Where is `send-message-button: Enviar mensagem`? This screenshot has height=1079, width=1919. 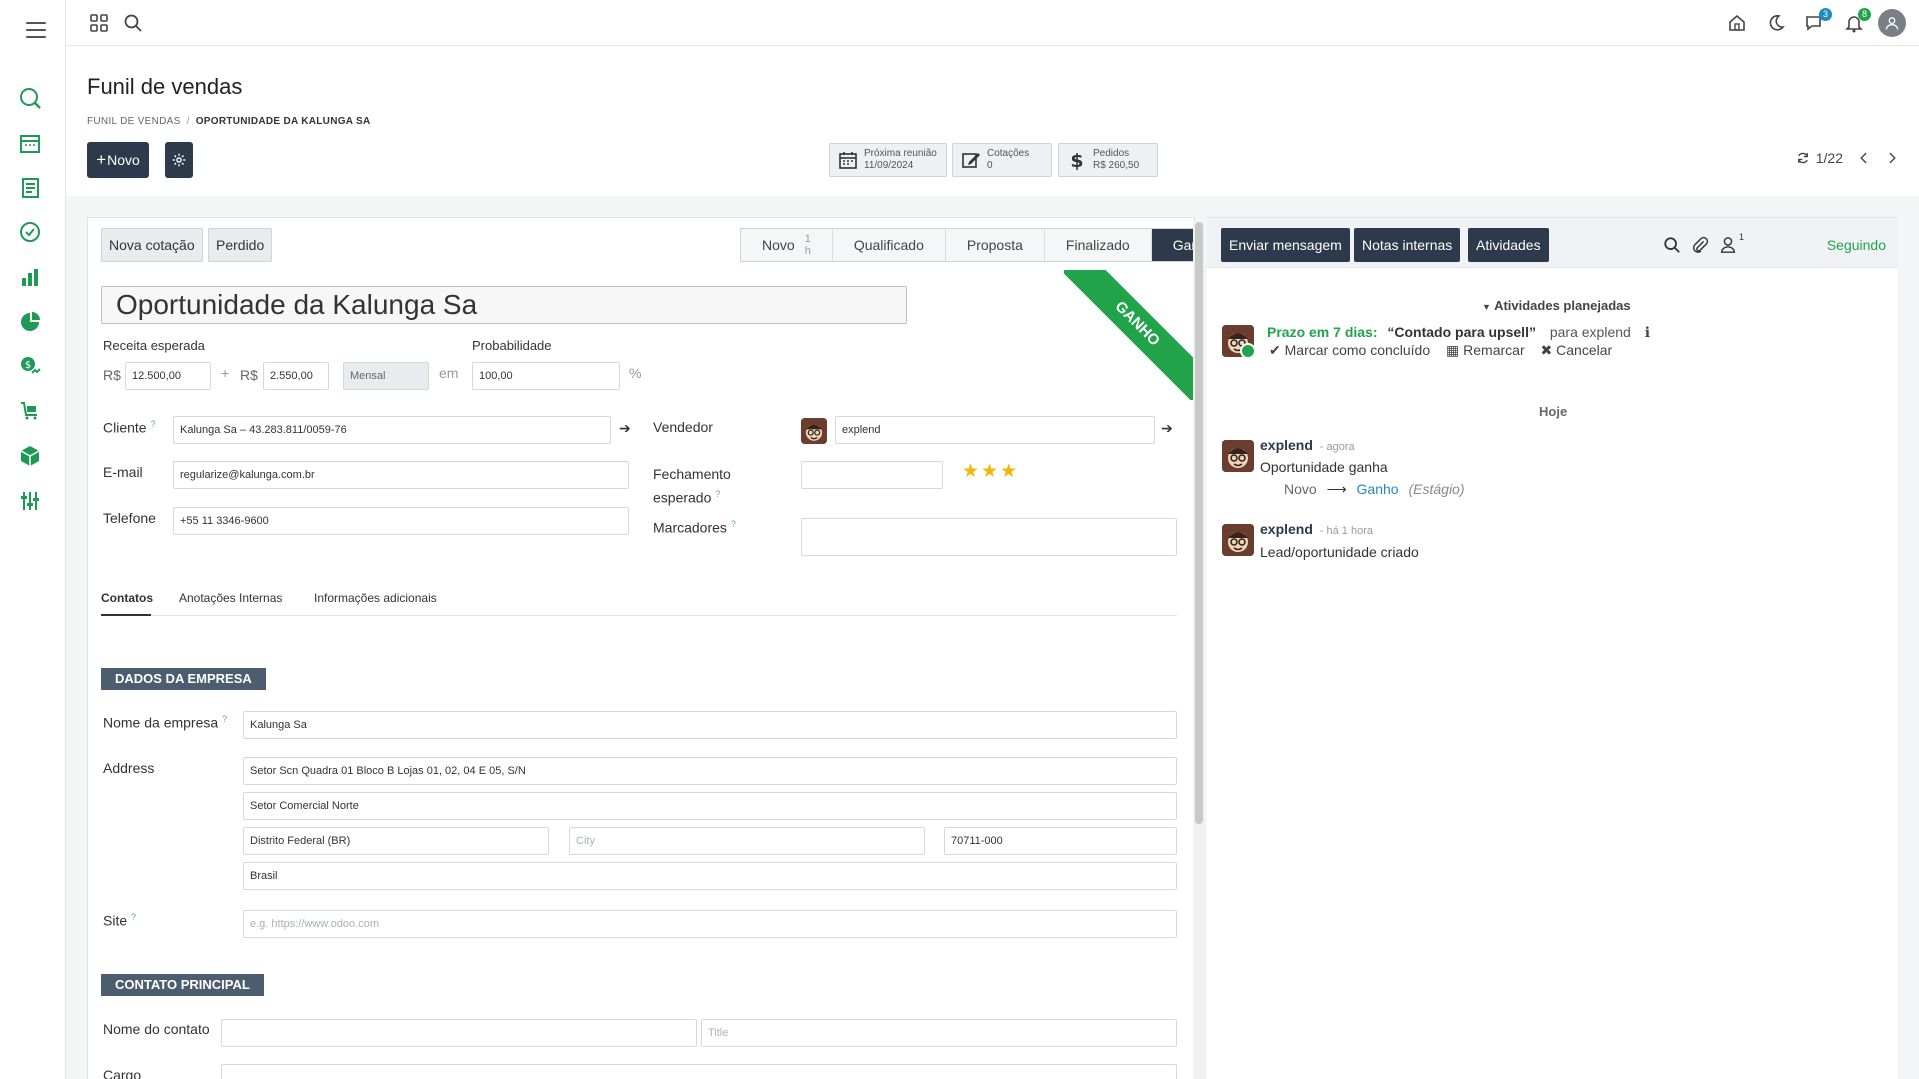
send-message-button: Enviar mensagem is located at coordinates (1285, 245).